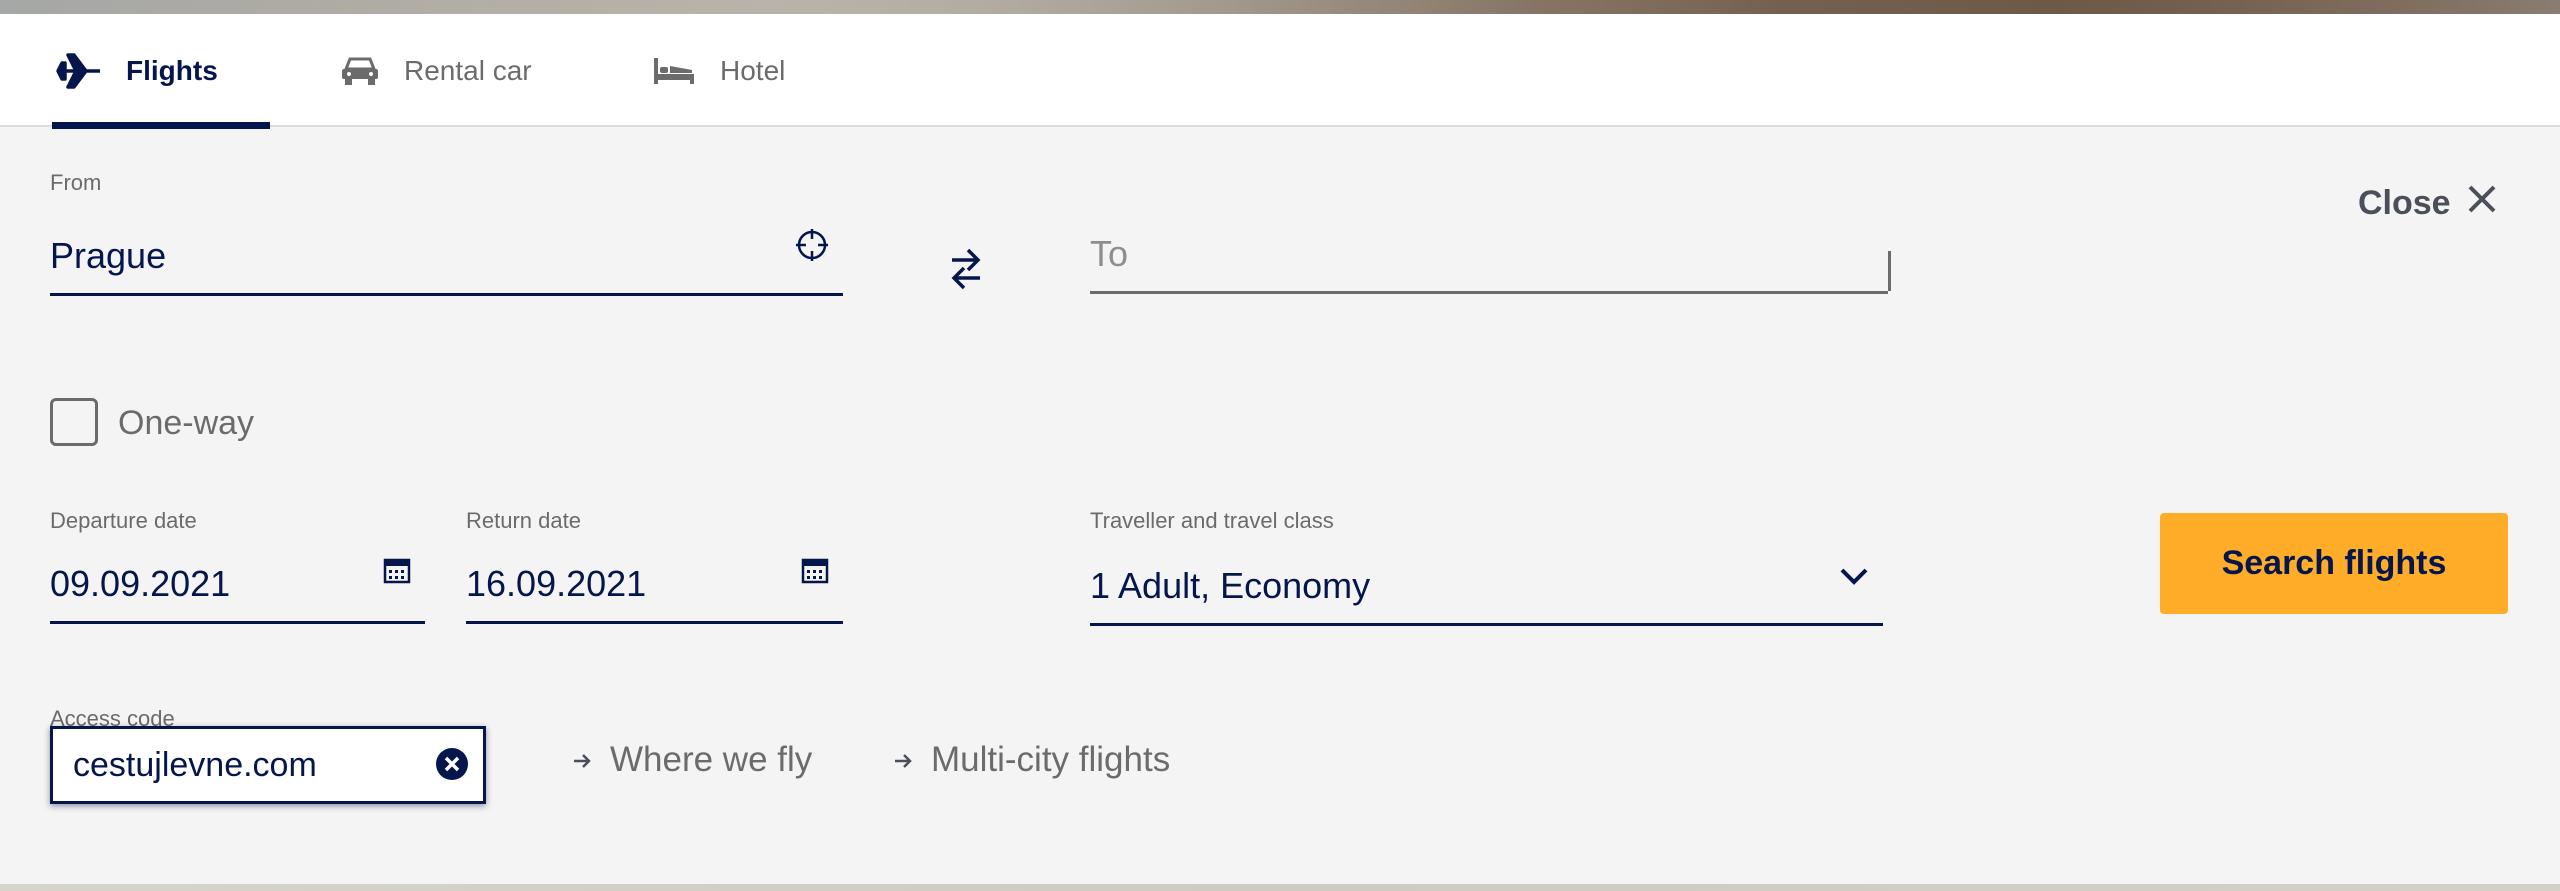 The height and width of the screenshot is (891, 2560). I want to click on departure-date-label: Departure date, so click(123, 520).